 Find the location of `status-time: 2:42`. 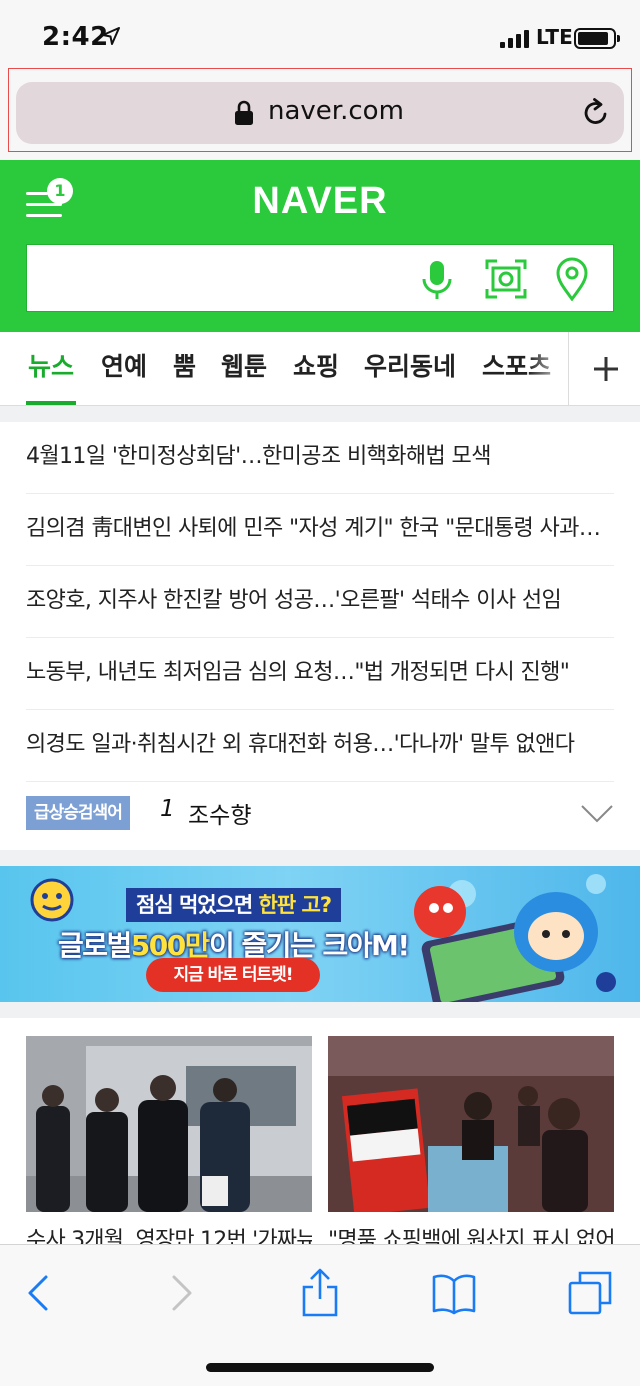

status-time: 2:42 is located at coordinates (75, 37).